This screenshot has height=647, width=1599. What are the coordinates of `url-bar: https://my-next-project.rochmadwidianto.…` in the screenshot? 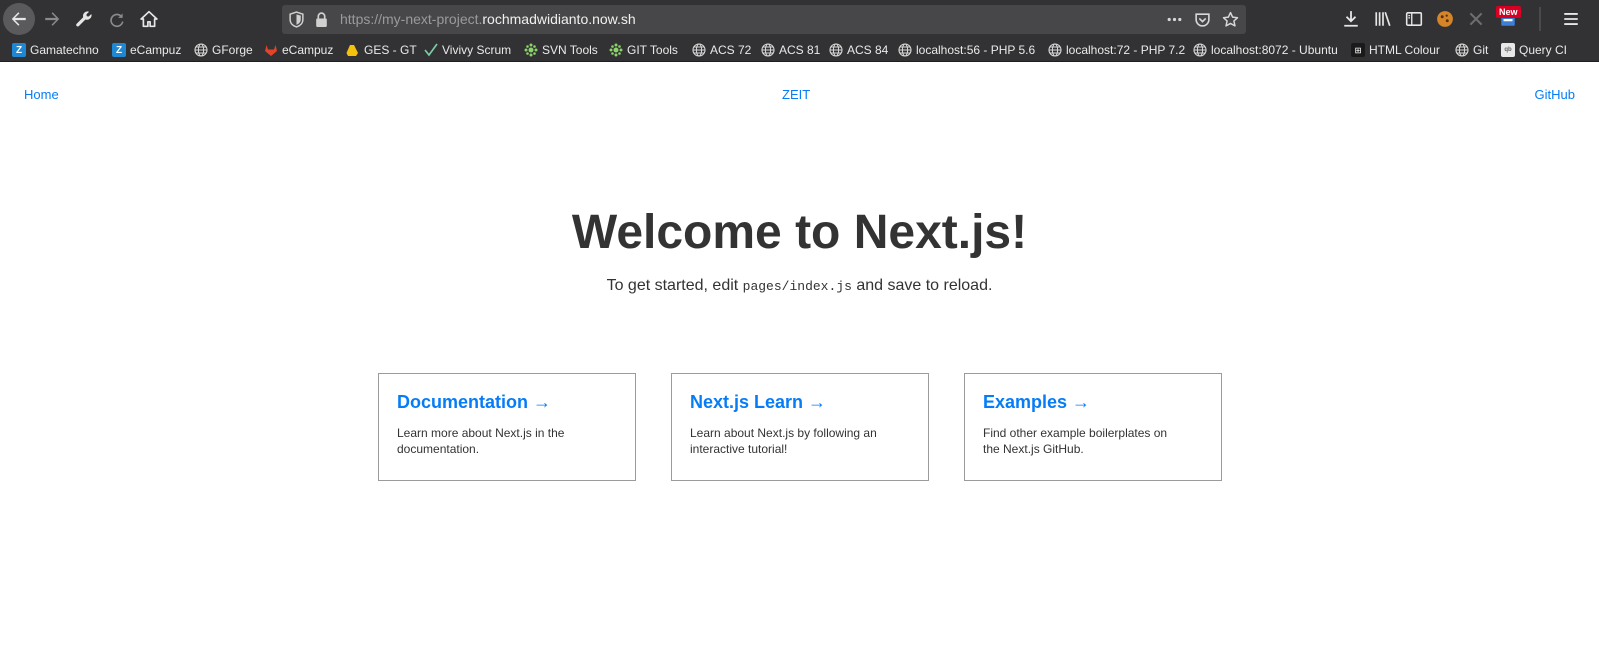 It's located at (764, 19).